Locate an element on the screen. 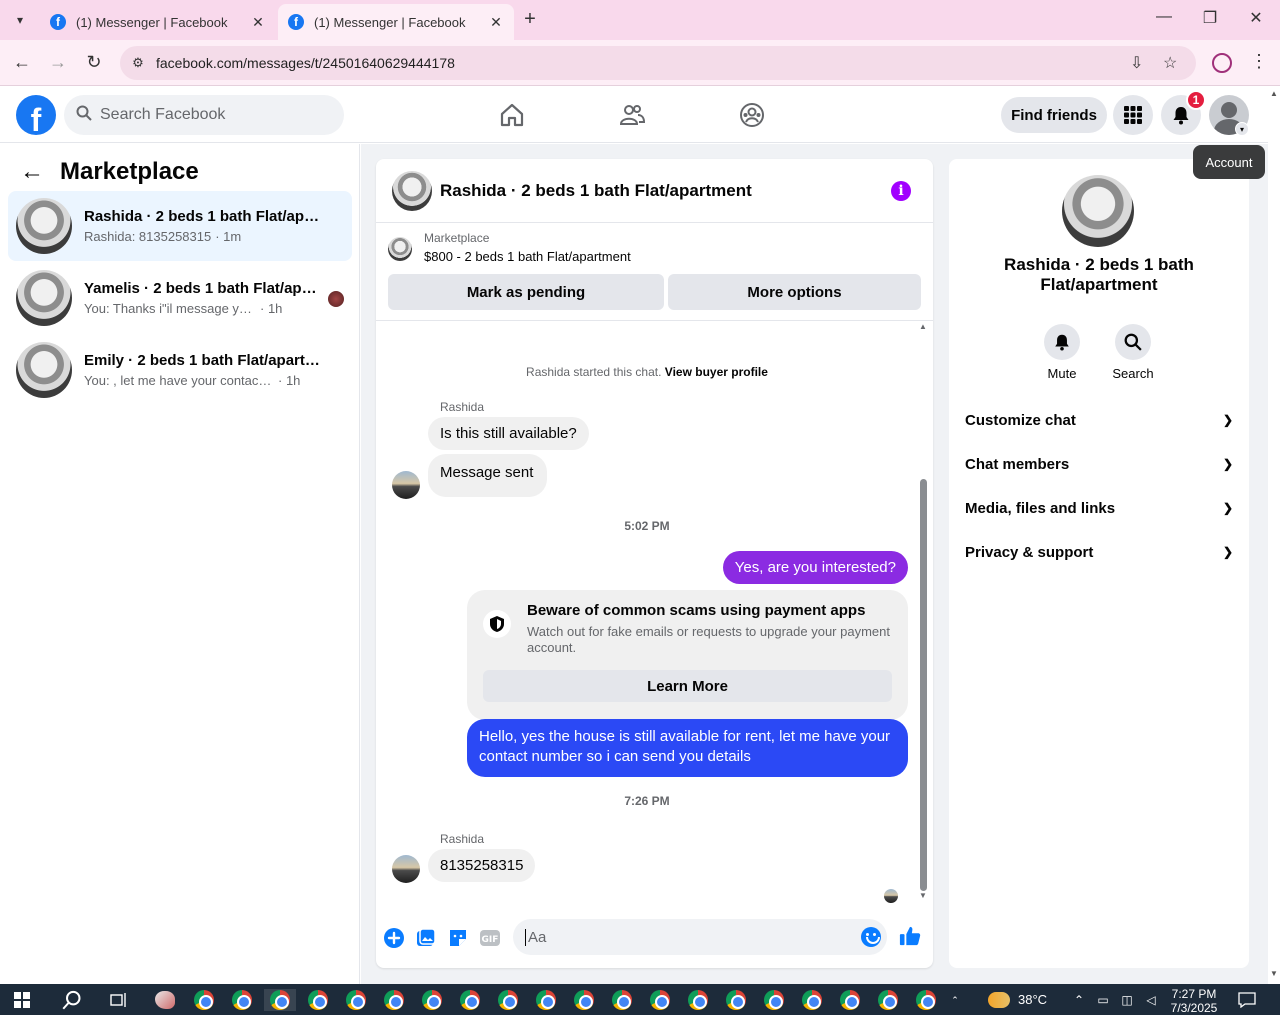 Image resolution: width=1280 pixels, height=1015 pixels. chat-avatar is located at coordinates (412, 190).